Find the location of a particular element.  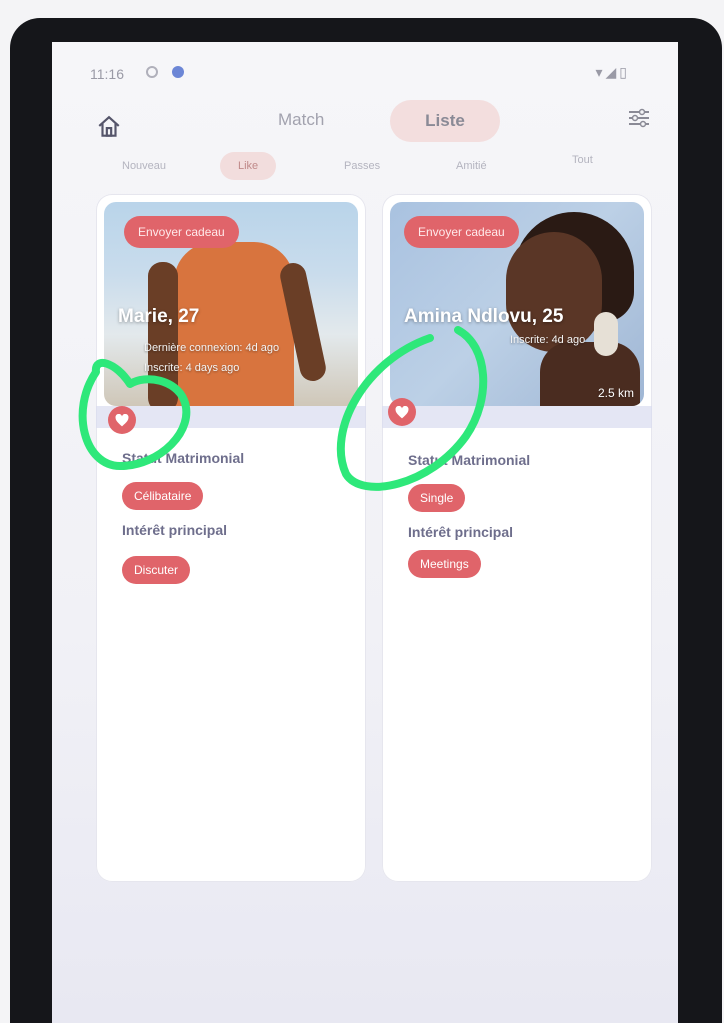

messenger-icon is located at coordinates (178, 72).